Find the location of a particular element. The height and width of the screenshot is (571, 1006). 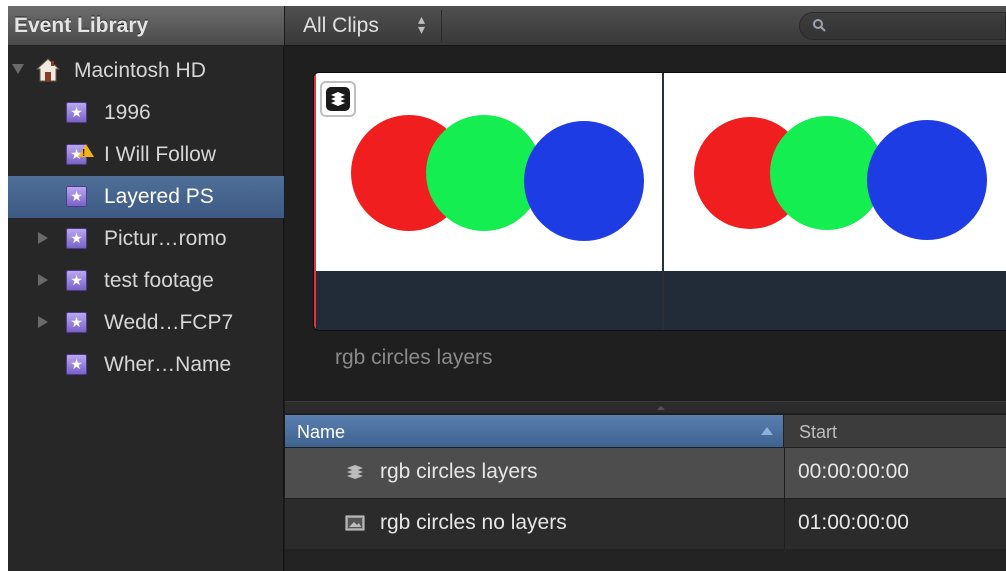

sidebar-item-label: Layered PS is located at coordinates (159, 196).